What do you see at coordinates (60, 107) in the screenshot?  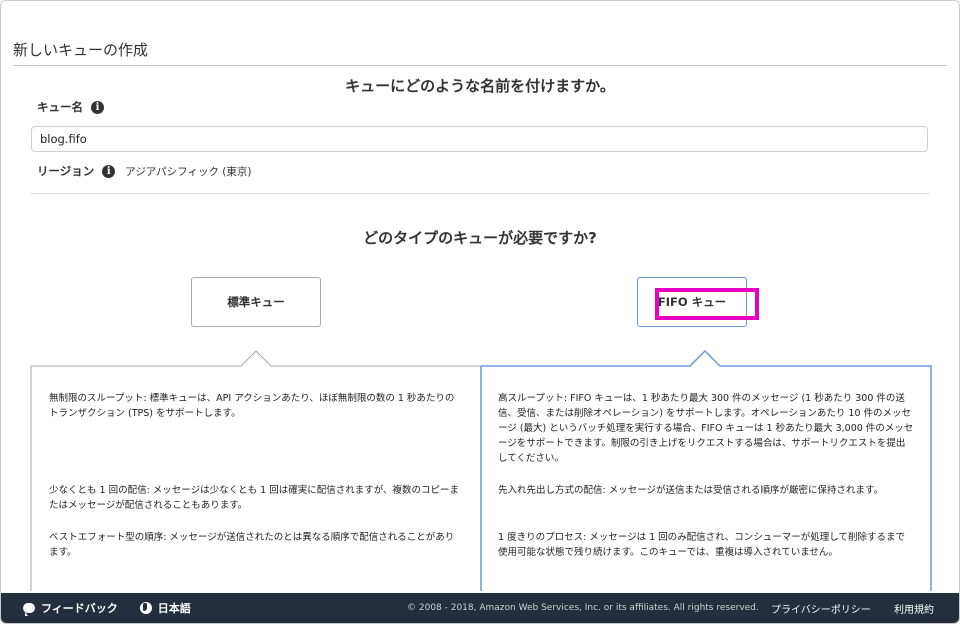 I see `queue-name-label: キュー名` at bounding box center [60, 107].